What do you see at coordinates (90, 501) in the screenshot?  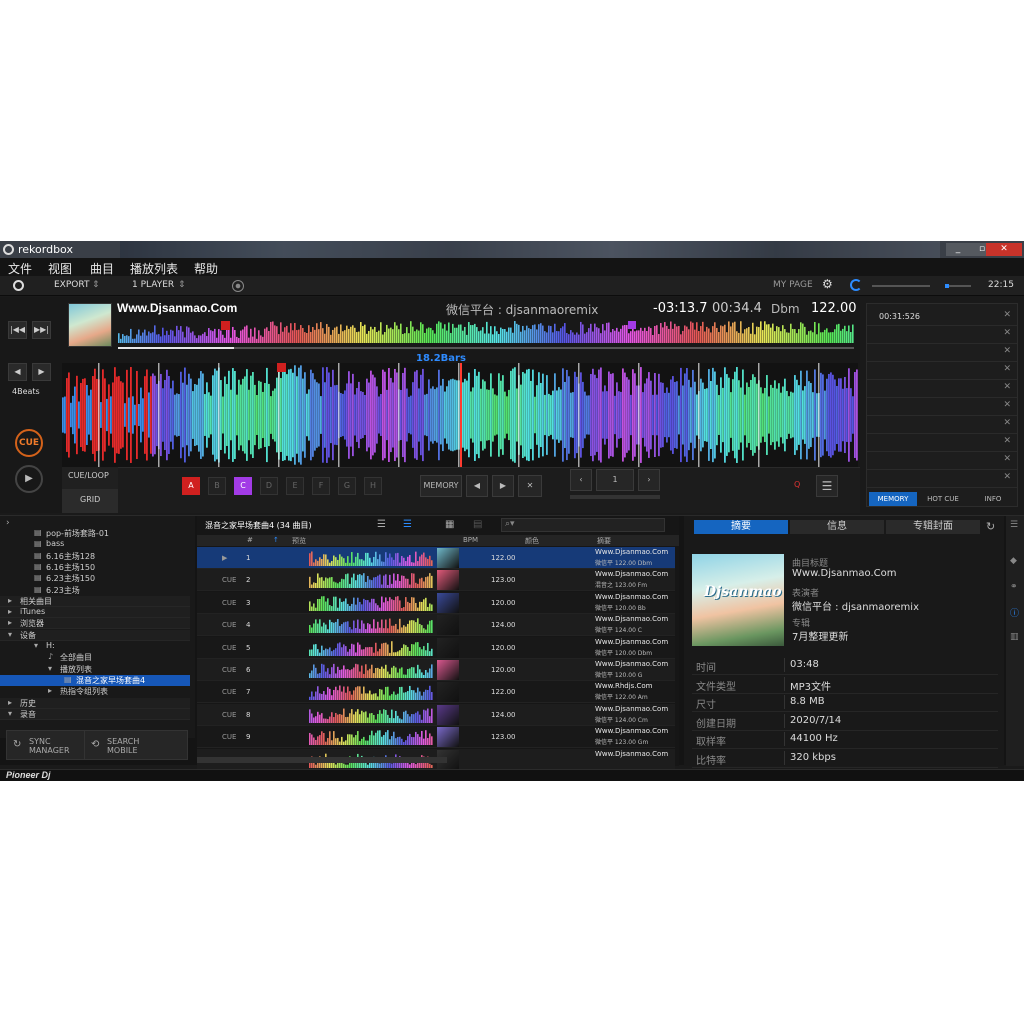 I see `grid-tab: GRID` at bounding box center [90, 501].